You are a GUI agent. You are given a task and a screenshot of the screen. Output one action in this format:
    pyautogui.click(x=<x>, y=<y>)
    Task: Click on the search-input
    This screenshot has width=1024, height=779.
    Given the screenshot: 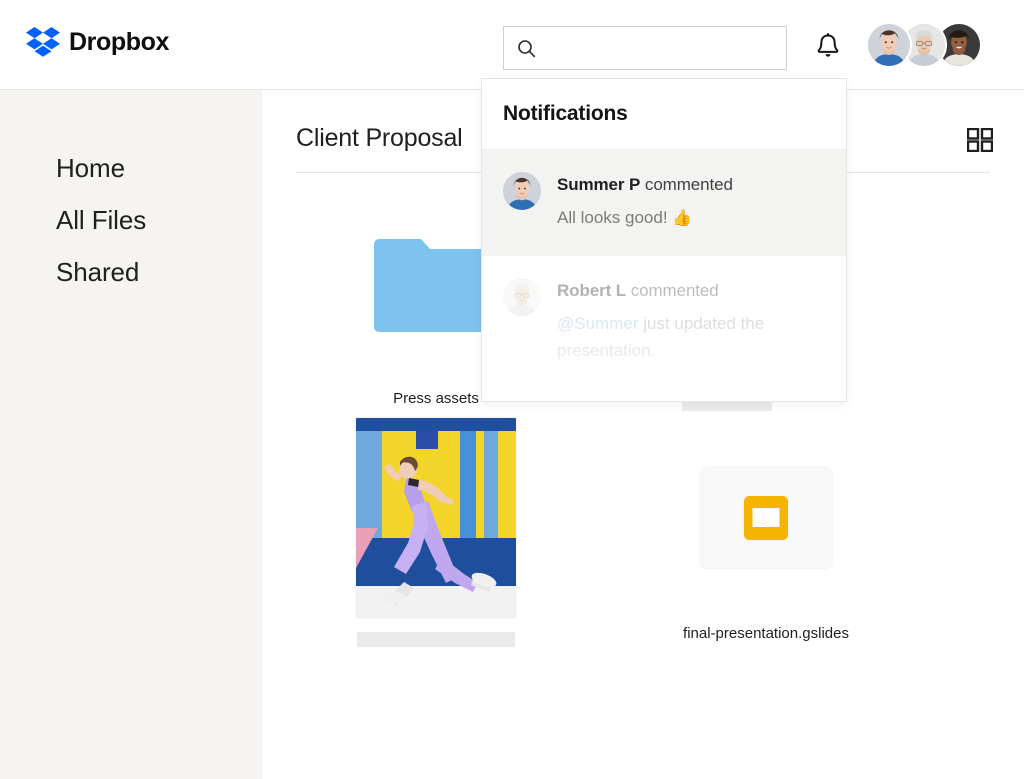 What is the action you would take?
    pyautogui.click(x=661, y=48)
    